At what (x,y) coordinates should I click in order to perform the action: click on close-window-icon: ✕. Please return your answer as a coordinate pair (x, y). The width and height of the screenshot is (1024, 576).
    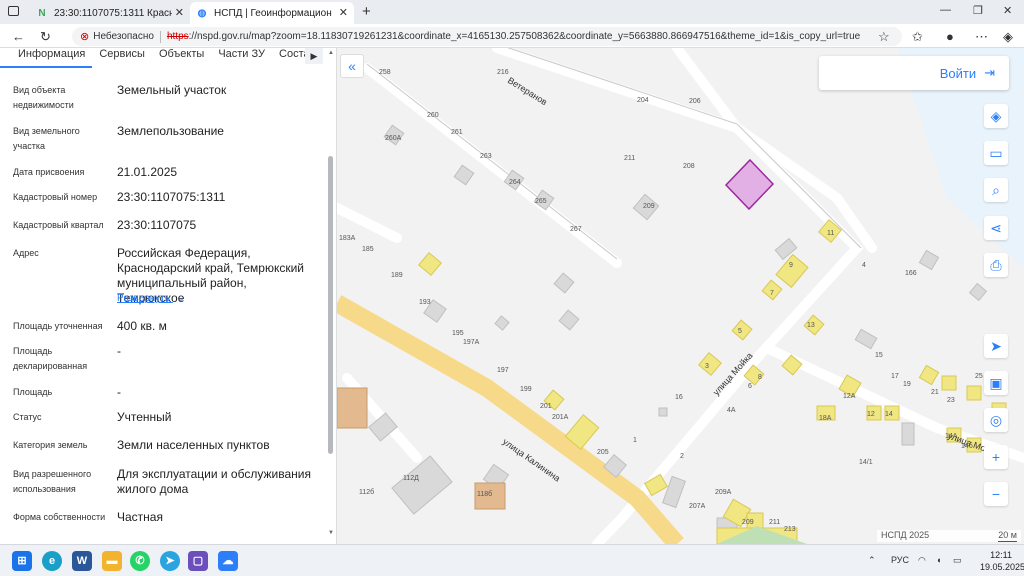
    Looking at the image, I should click on (1007, 10).